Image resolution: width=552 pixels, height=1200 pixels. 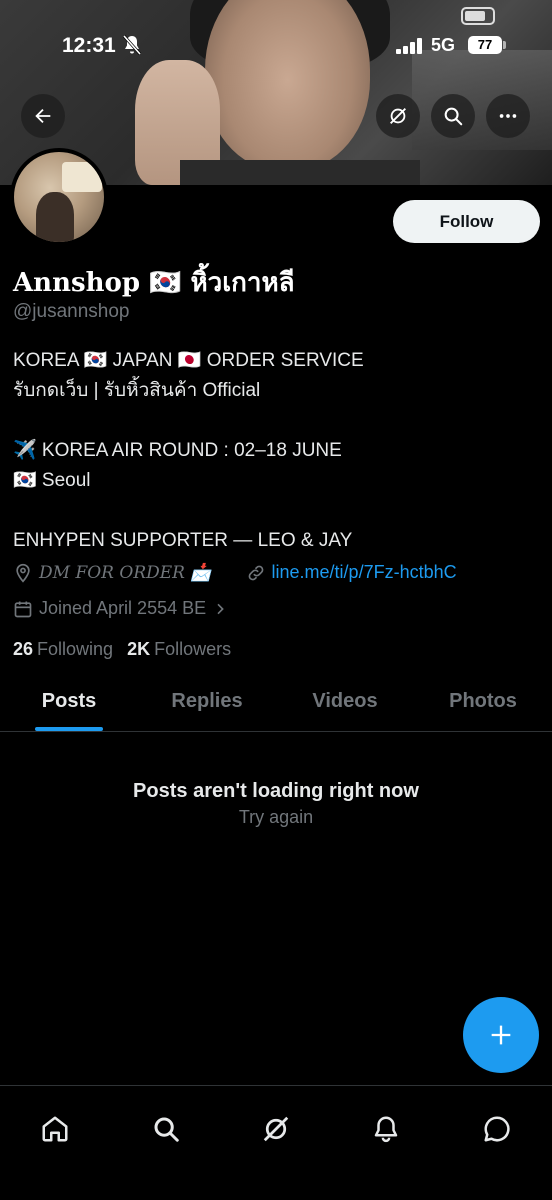 I want to click on more-button, so click(x=508, y=116).